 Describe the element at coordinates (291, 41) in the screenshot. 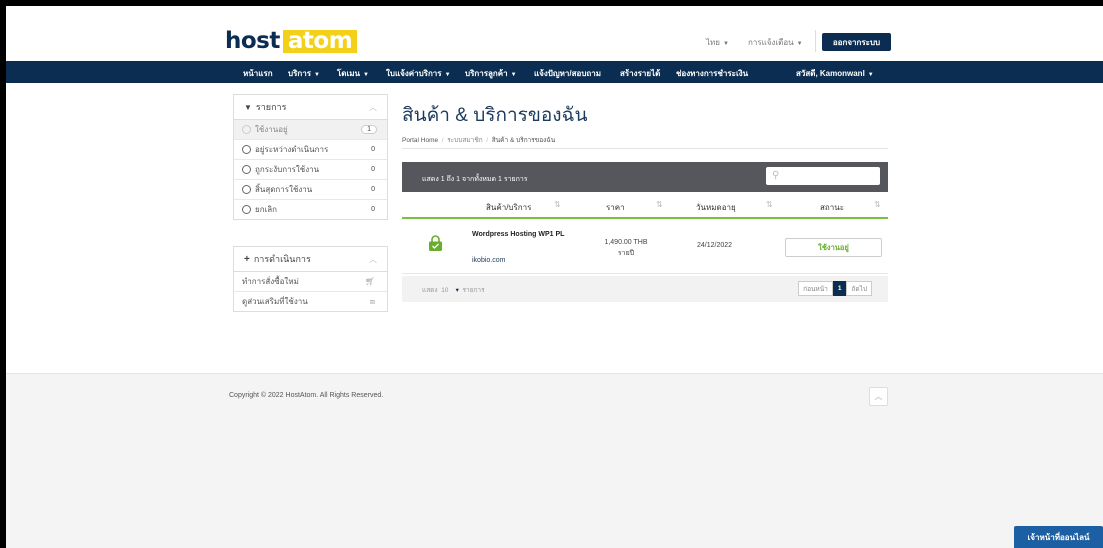

I see `hostatom-logo: host atom` at that location.